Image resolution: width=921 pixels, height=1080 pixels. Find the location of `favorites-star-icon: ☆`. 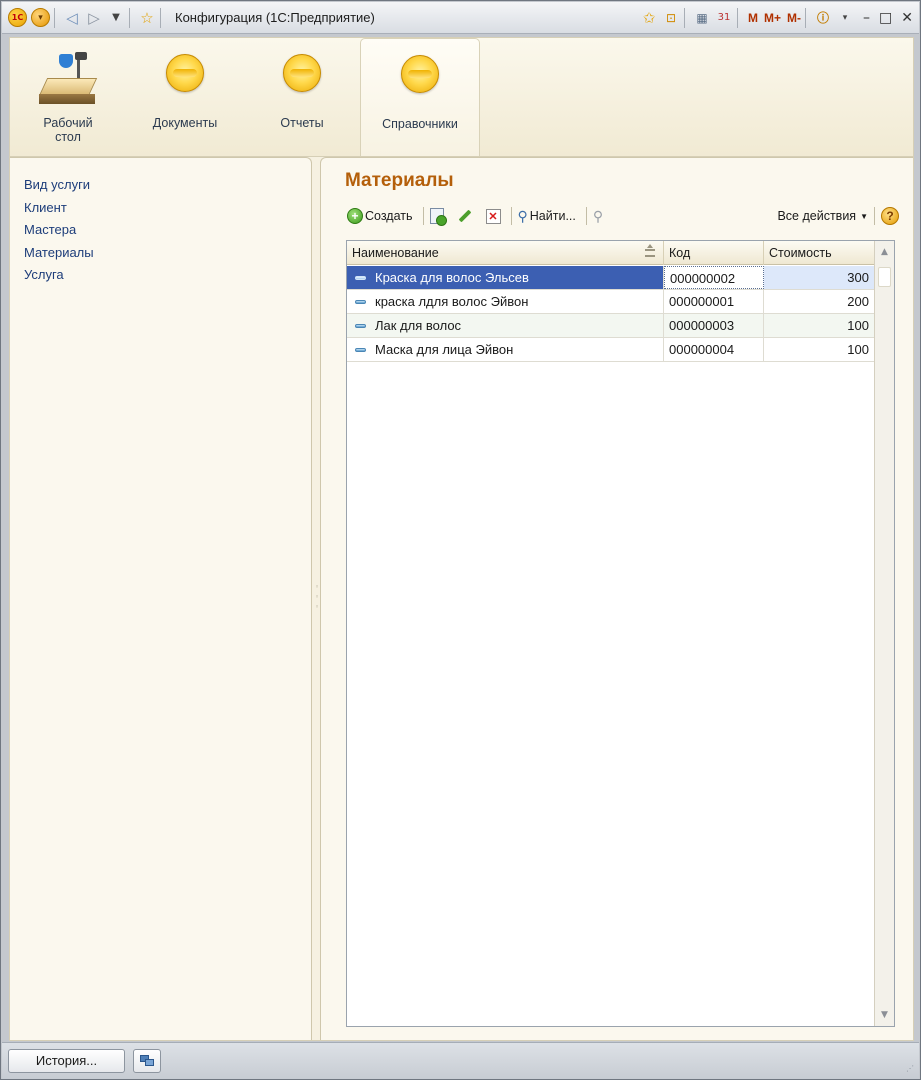

favorites-star-icon: ☆ is located at coordinates (147, 18).